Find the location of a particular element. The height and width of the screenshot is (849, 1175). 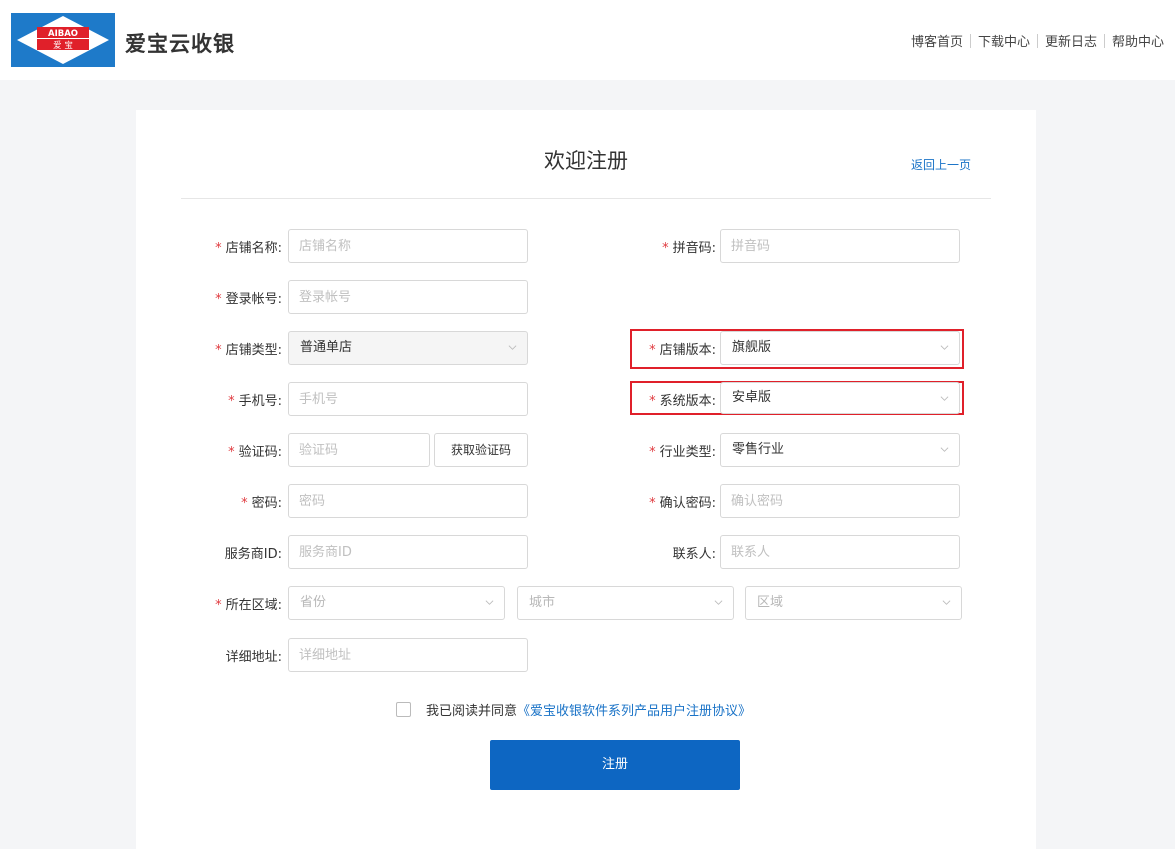

aibao-logo: AIBAO 爱 宝 is located at coordinates (63, 40).